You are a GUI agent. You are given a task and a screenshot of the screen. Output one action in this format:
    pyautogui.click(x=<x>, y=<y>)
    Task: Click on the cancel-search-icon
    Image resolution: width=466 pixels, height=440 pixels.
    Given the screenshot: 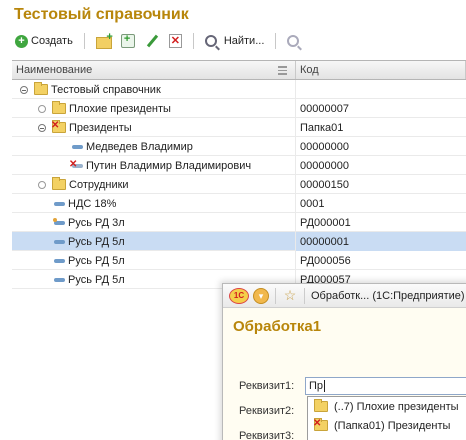 What is the action you would take?
    pyautogui.click(x=293, y=41)
    